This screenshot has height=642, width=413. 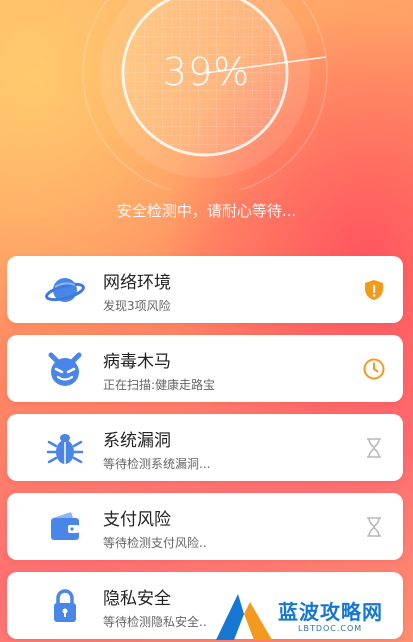 I want to click on progress-percent-label: 39%, so click(x=206, y=72).